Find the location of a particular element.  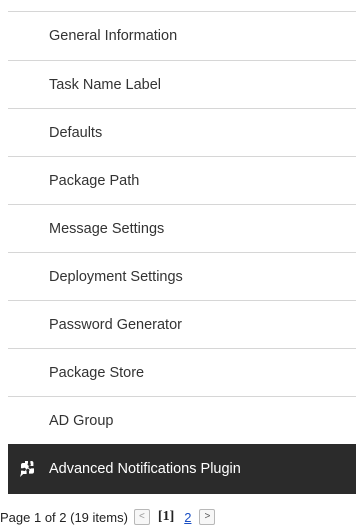

prev-page-button: < is located at coordinates (141, 517).